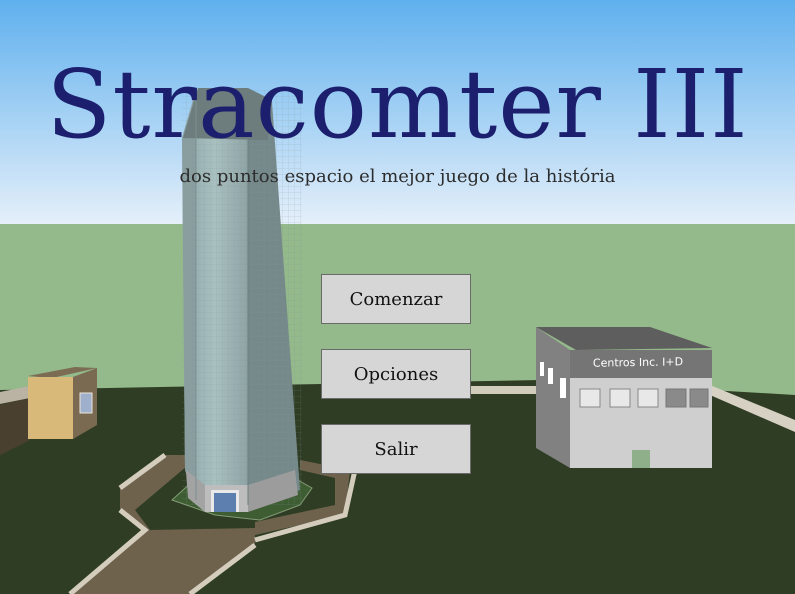 The width and height of the screenshot is (795, 594). Describe the element at coordinates (505, 390) in the screenshot. I see `back-wall` at that location.